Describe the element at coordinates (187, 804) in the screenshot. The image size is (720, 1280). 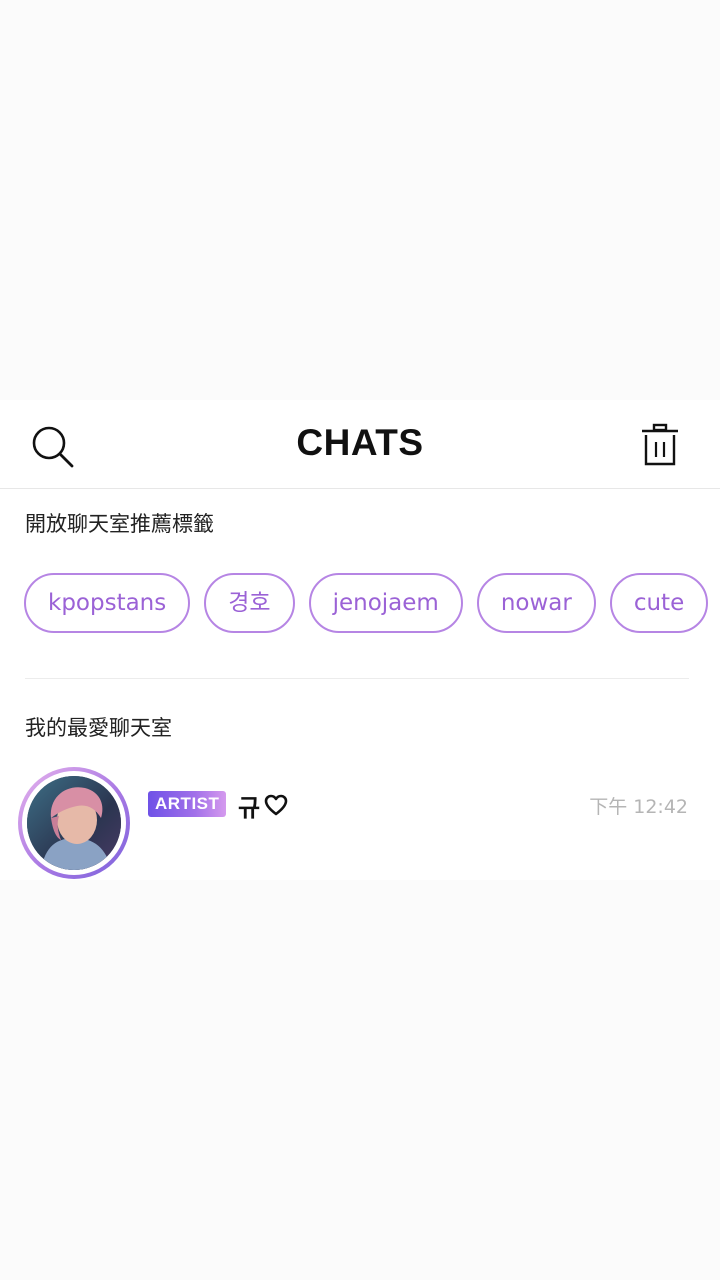
I see `artist-badge: ARTIST` at that location.